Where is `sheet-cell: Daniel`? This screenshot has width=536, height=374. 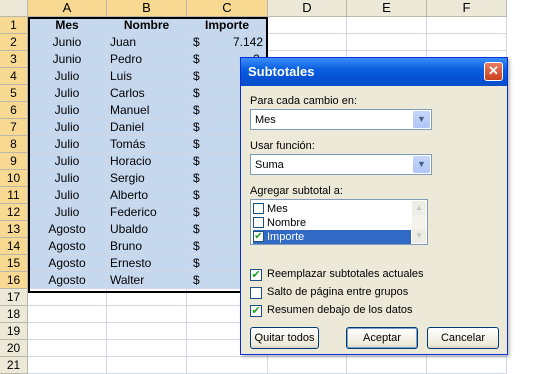 sheet-cell: Daniel is located at coordinates (147, 127).